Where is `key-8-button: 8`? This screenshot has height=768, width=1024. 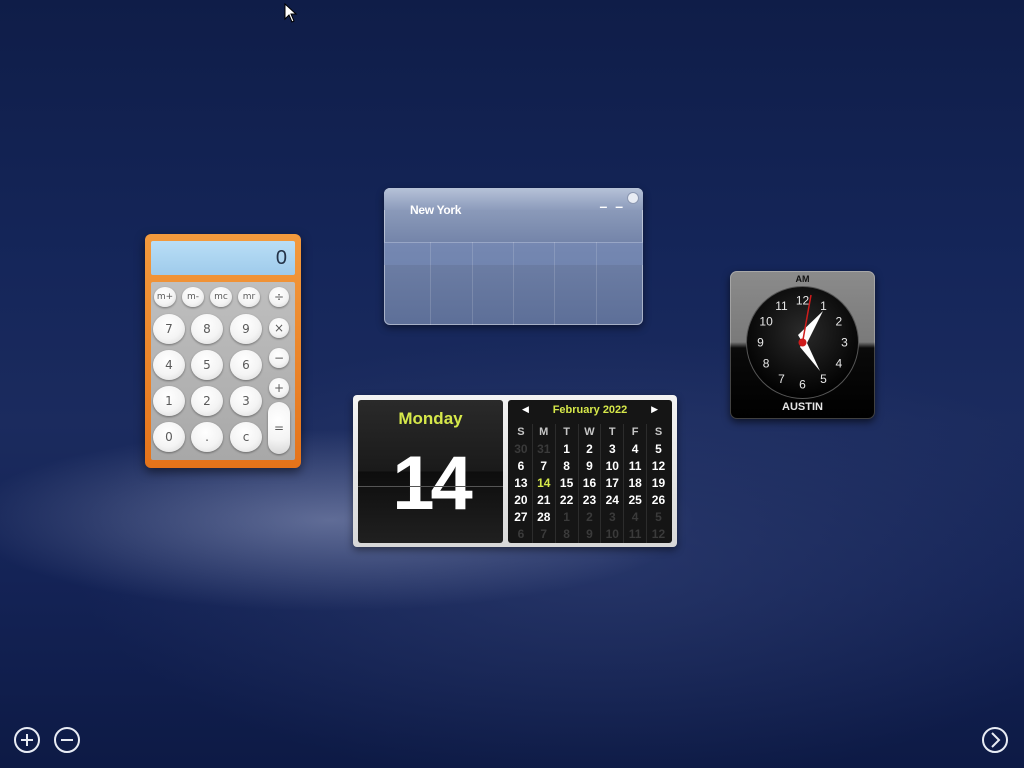 key-8-button: 8 is located at coordinates (207, 329).